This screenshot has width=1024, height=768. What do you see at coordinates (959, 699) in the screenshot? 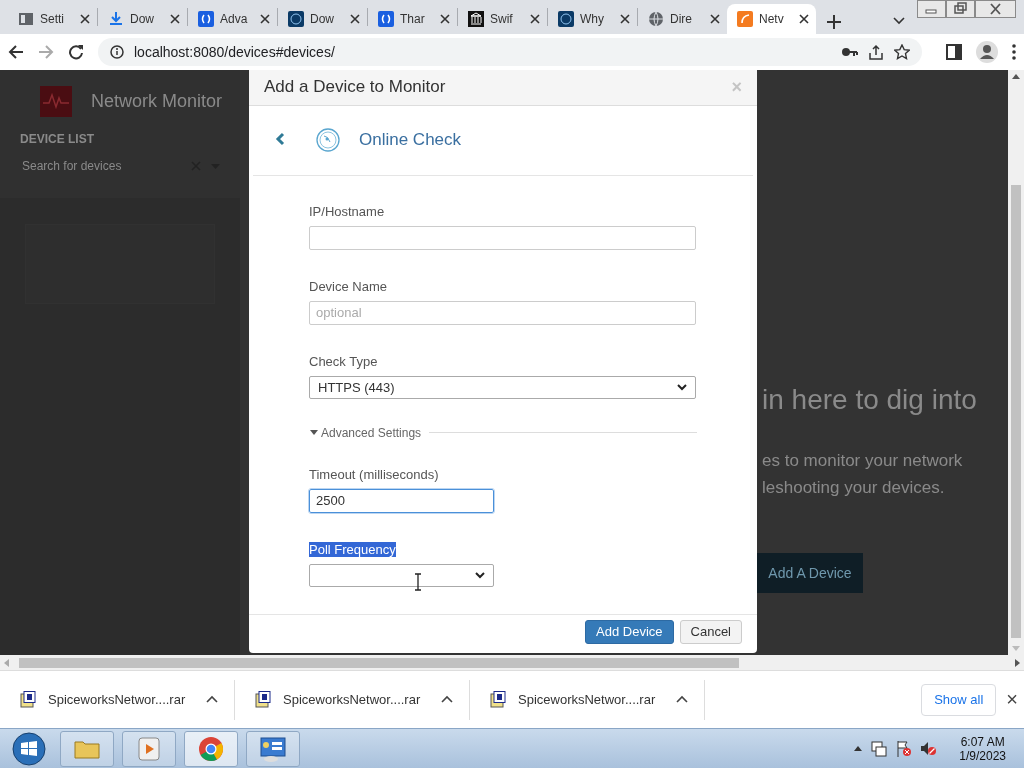
I see `show-all-button: Show all` at bounding box center [959, 699].